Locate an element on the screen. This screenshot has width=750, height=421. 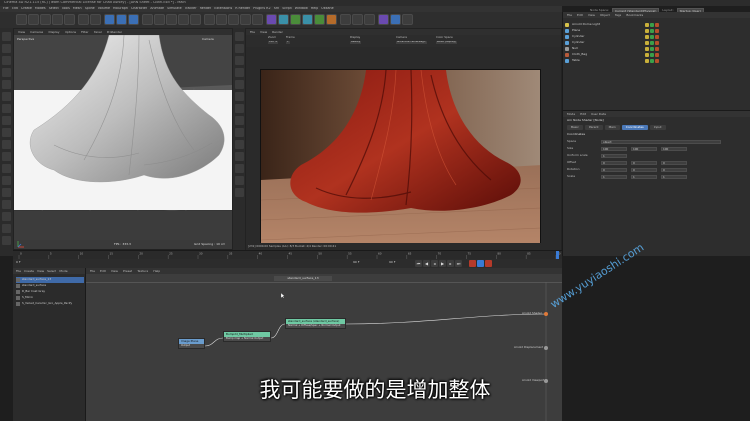
menu-item: Ukkane is located at coordinates (327, 8).